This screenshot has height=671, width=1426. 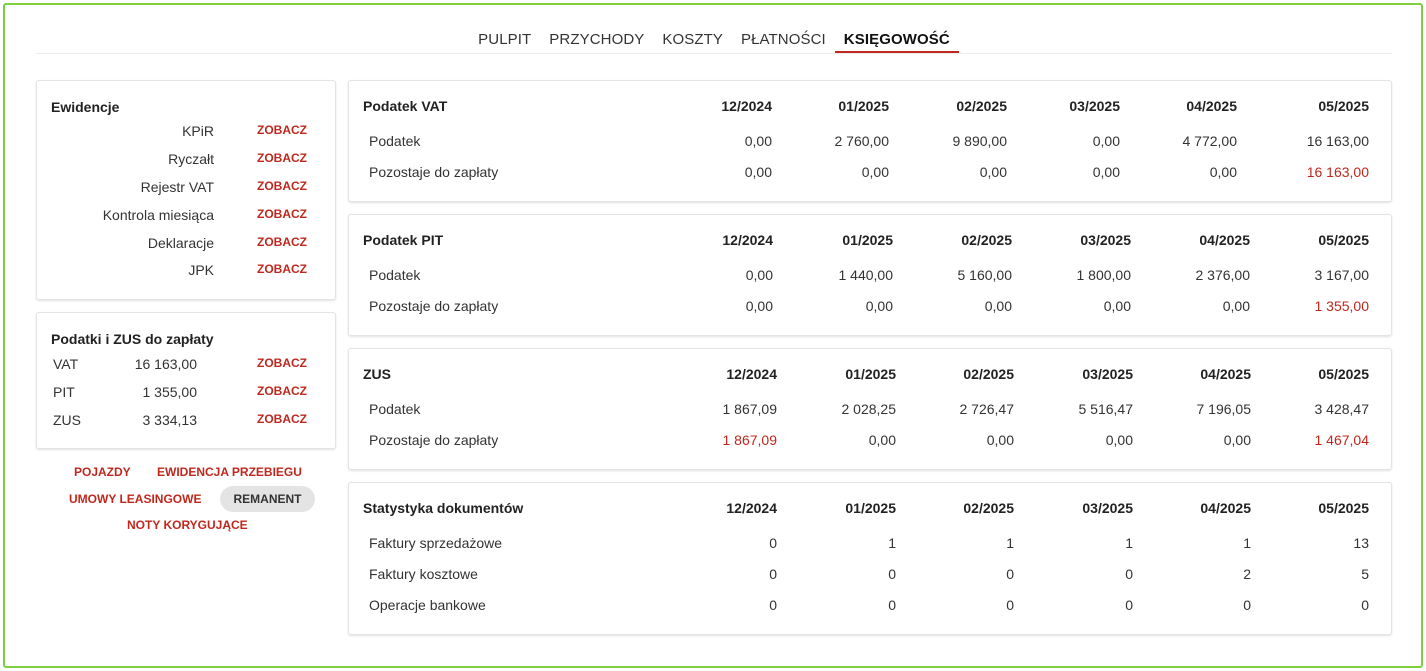 I want to click on zobacz-jpk-link: ZOBACZ, so click(x=282, y=269).